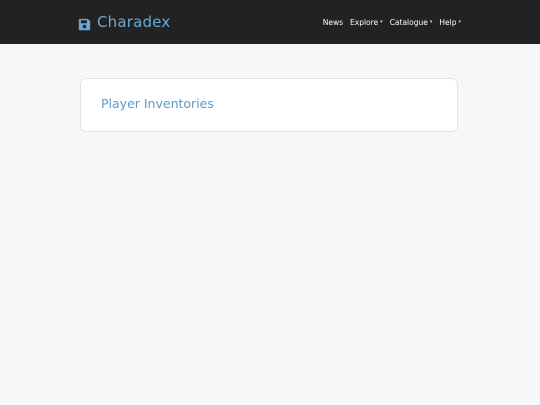  I want to click on floppy-disk-icon, so click(84, 23).